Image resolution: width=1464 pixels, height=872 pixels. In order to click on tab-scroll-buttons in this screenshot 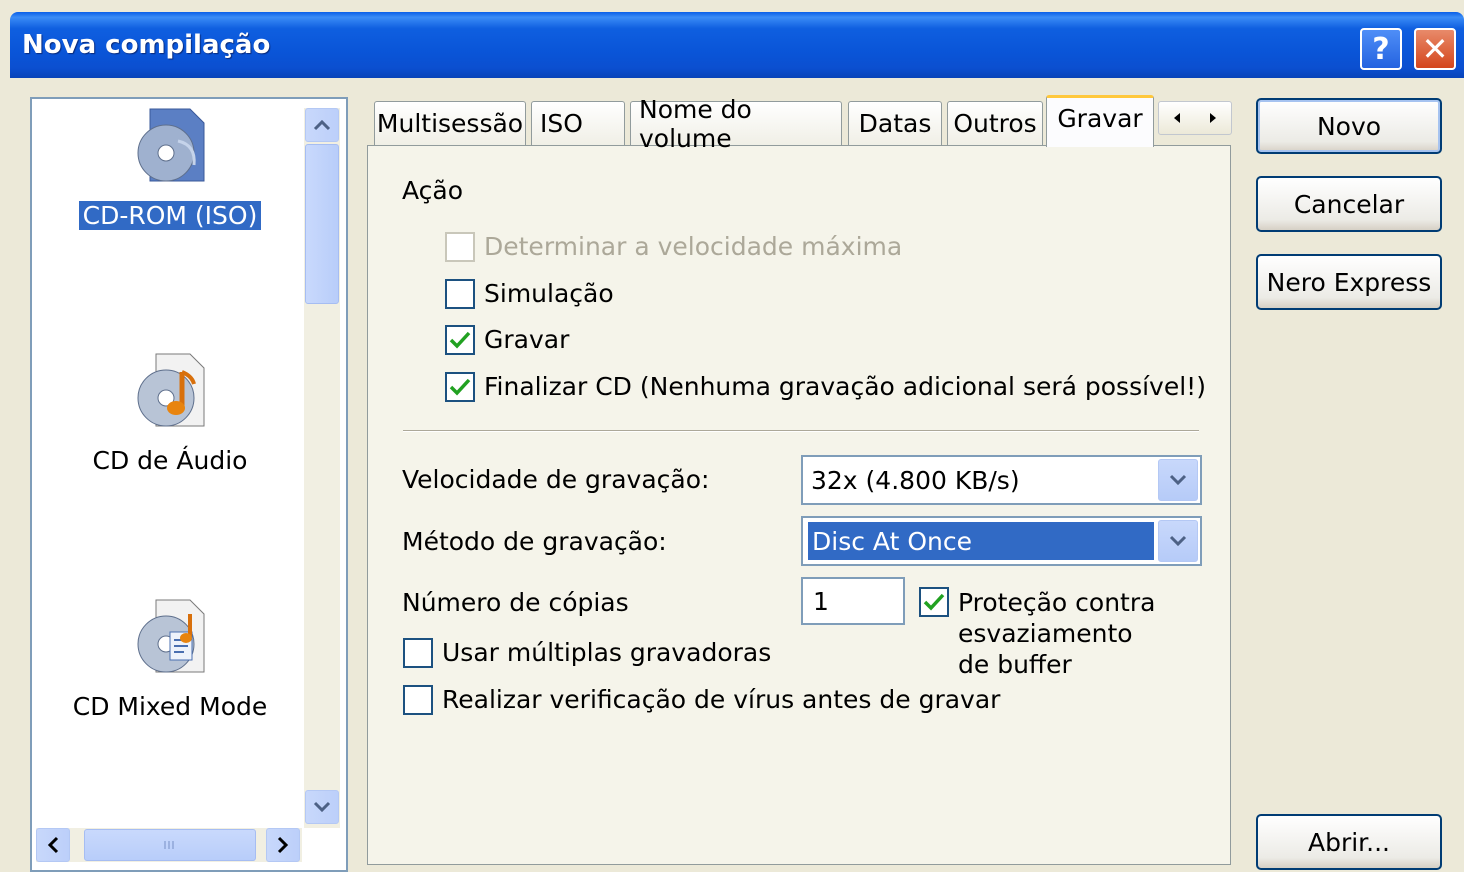, I will do `click(1195, 118)`.